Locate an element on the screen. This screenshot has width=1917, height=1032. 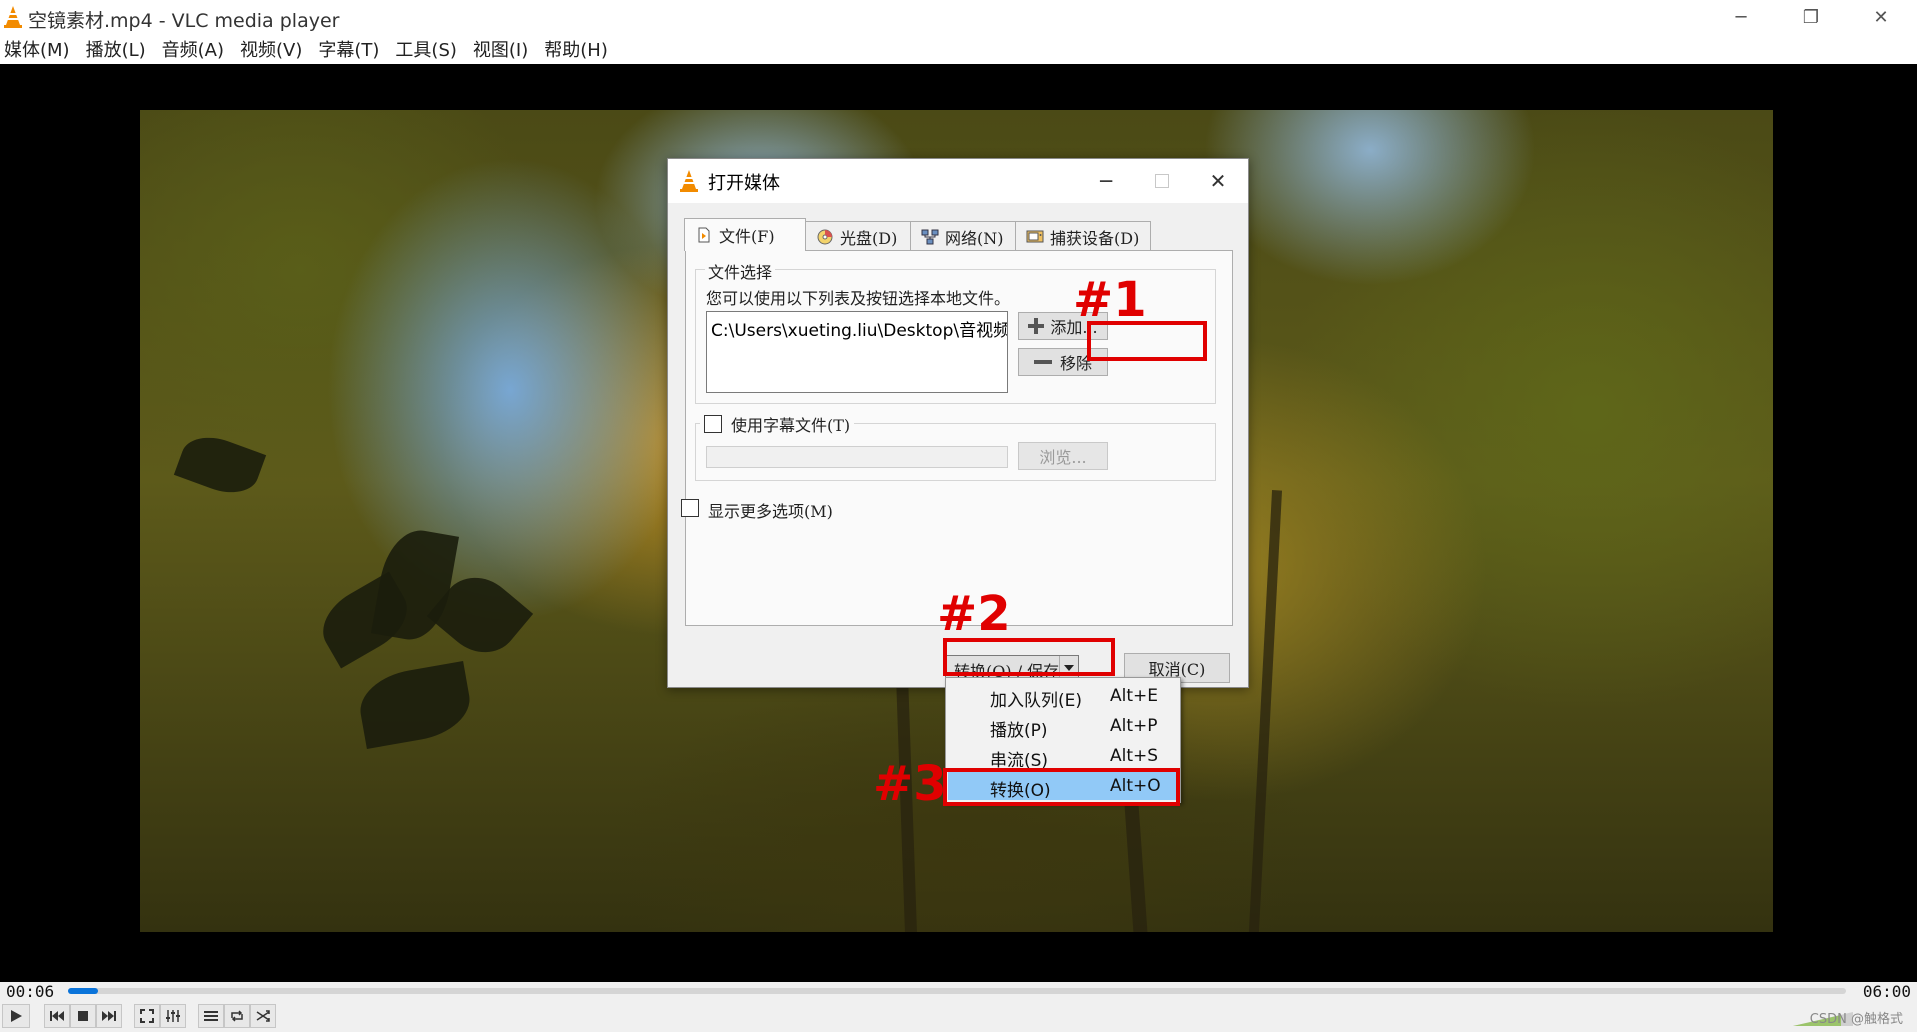
plus-icon is located at coordinates (1036, 326).